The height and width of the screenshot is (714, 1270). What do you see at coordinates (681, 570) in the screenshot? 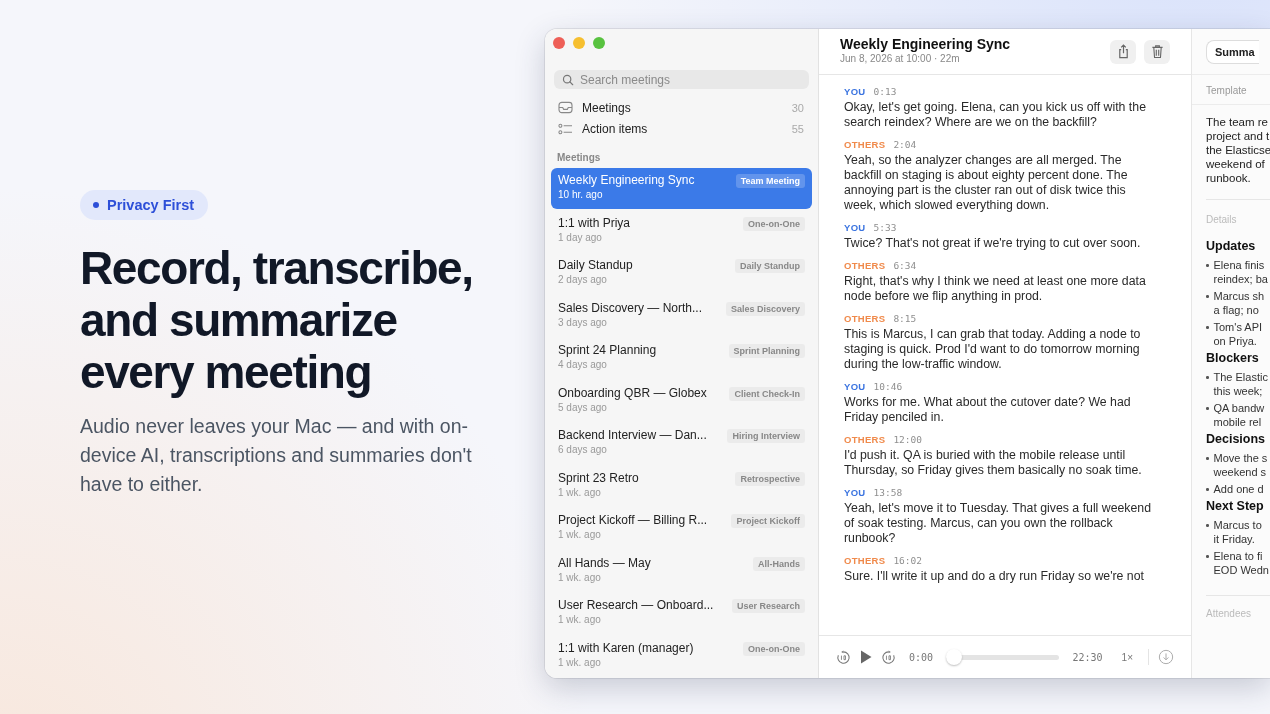
I see `meeting-item: All Hands — May 1 wk. ago All-Hands` at bounding box center [681, 570].